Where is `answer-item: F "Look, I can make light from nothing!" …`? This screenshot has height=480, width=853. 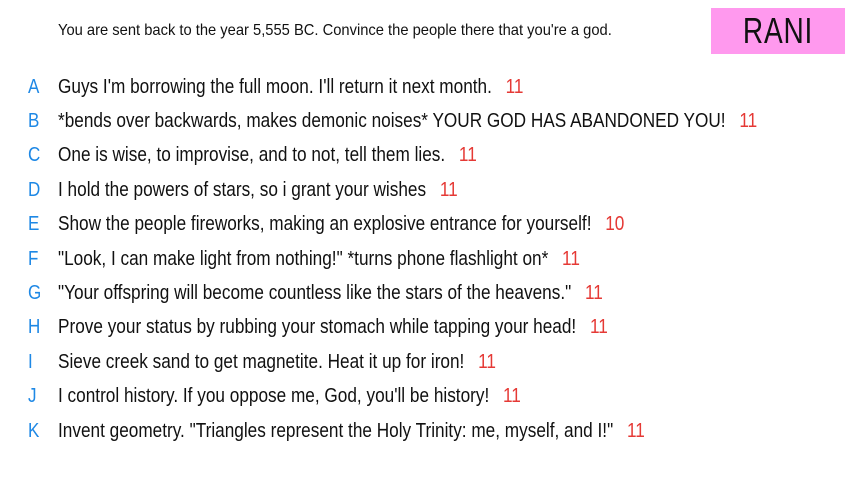
answer-item: F "Look, I can make light from nothing!" … is located at coordinates (426, 259).